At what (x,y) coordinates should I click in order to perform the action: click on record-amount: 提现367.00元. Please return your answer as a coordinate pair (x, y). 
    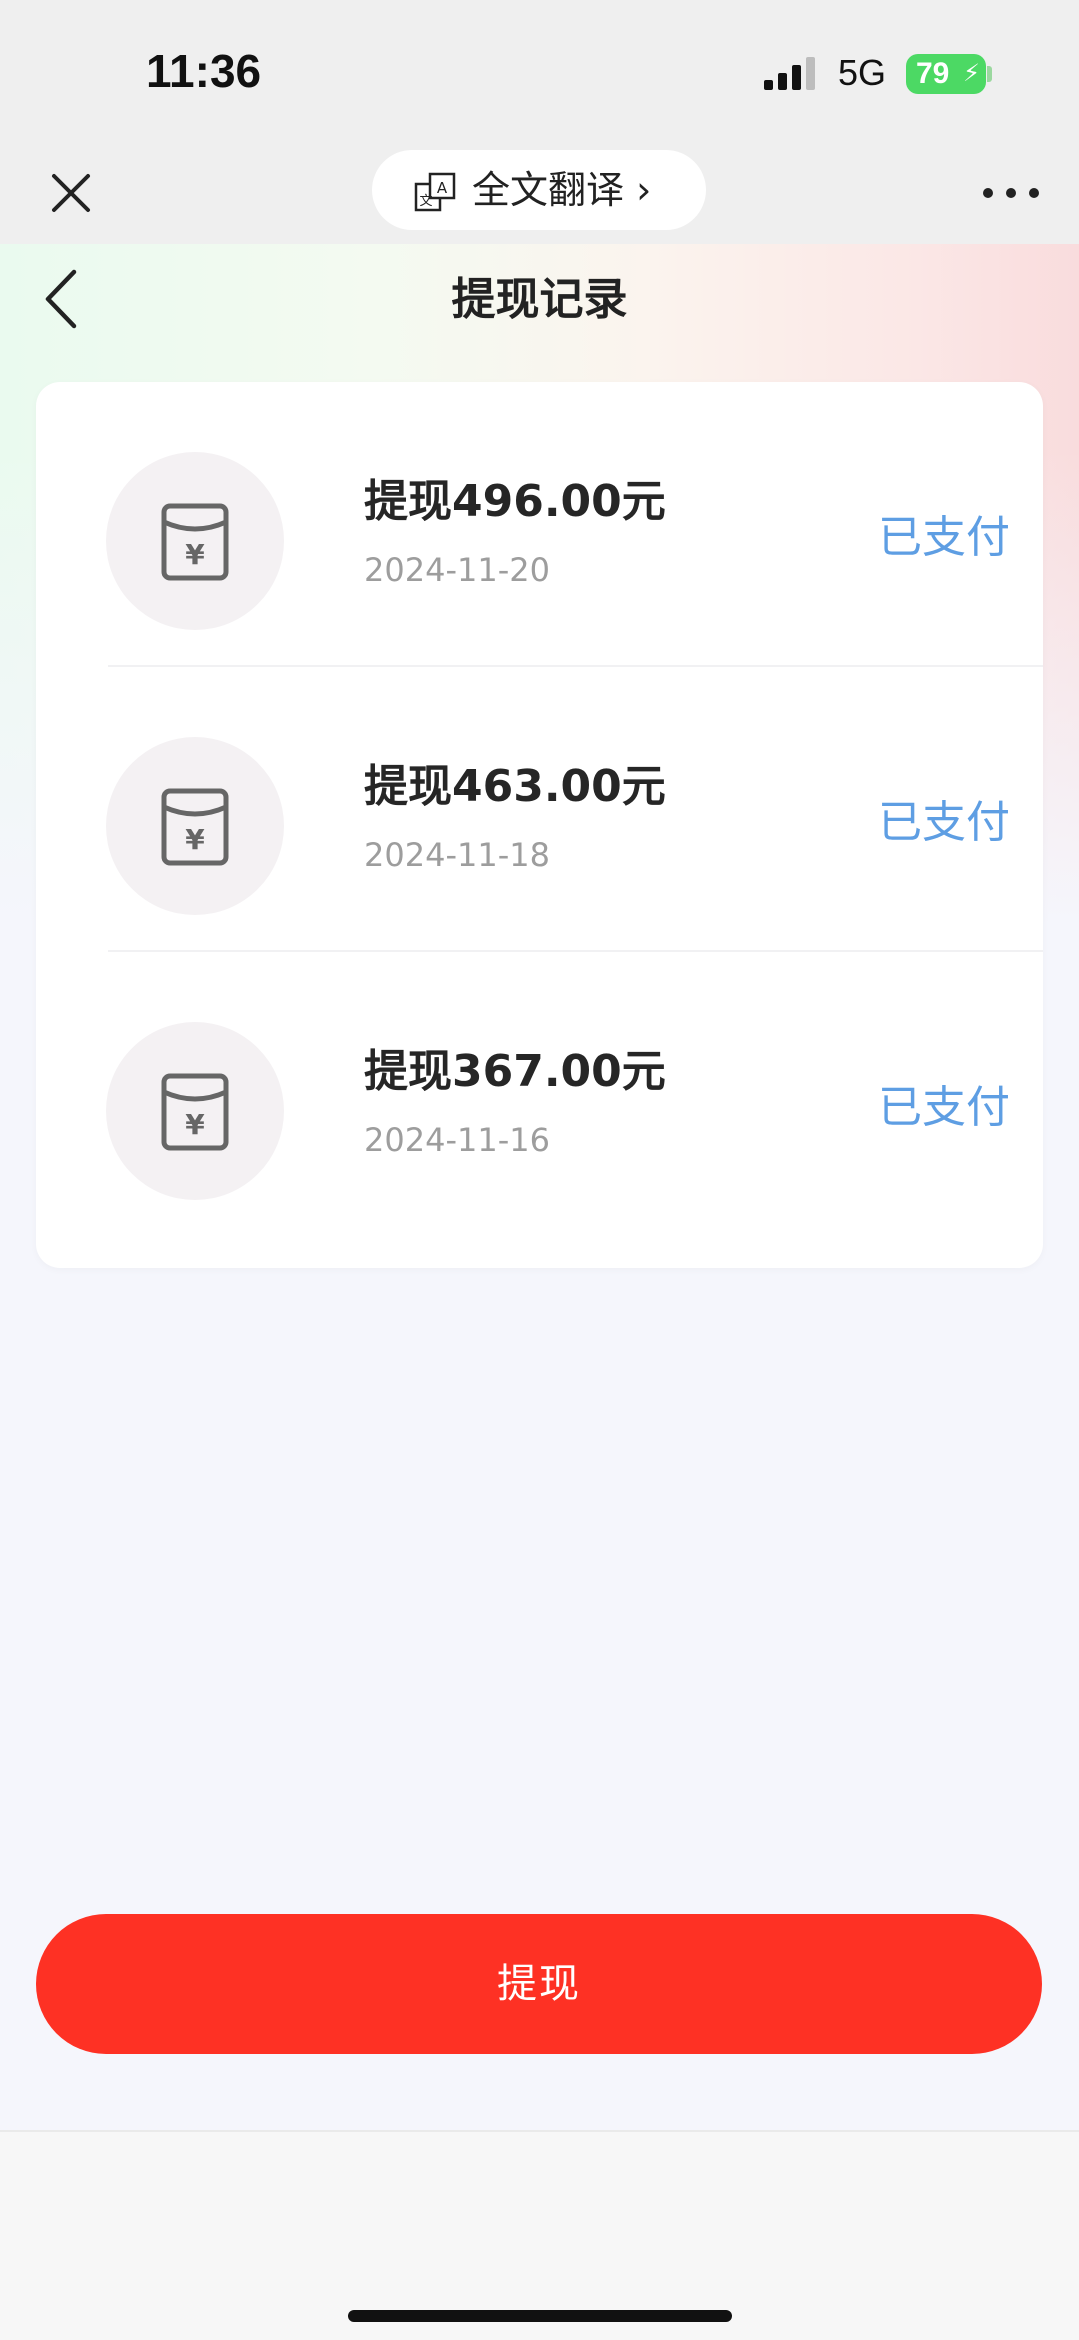
    Looking at the image, I should click on (515, 1071).